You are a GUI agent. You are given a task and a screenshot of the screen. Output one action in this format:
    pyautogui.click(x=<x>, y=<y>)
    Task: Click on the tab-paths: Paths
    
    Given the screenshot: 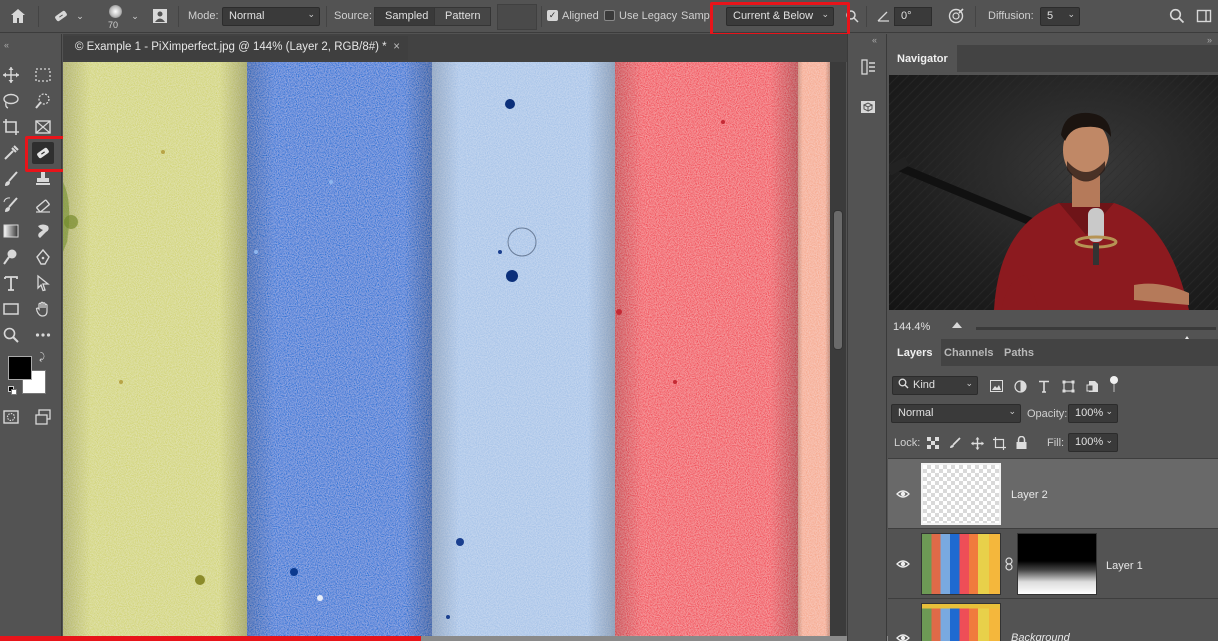 What is the action you would take?
    pyautogui.click(x=1019, y=352)
    